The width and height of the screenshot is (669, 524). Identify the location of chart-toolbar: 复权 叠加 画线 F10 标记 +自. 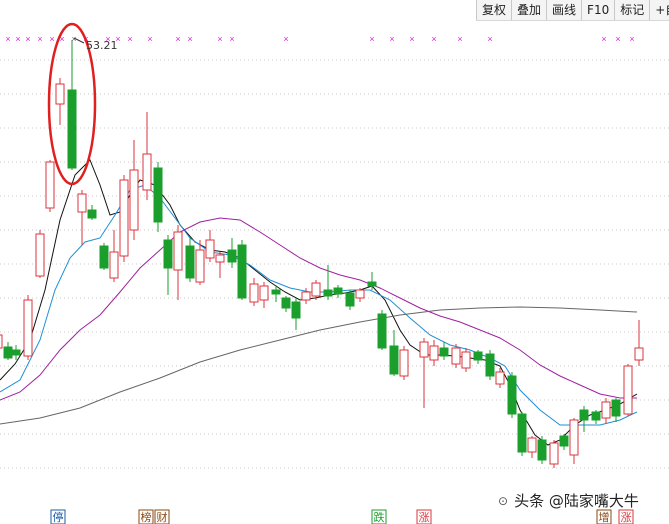
(572, 10).